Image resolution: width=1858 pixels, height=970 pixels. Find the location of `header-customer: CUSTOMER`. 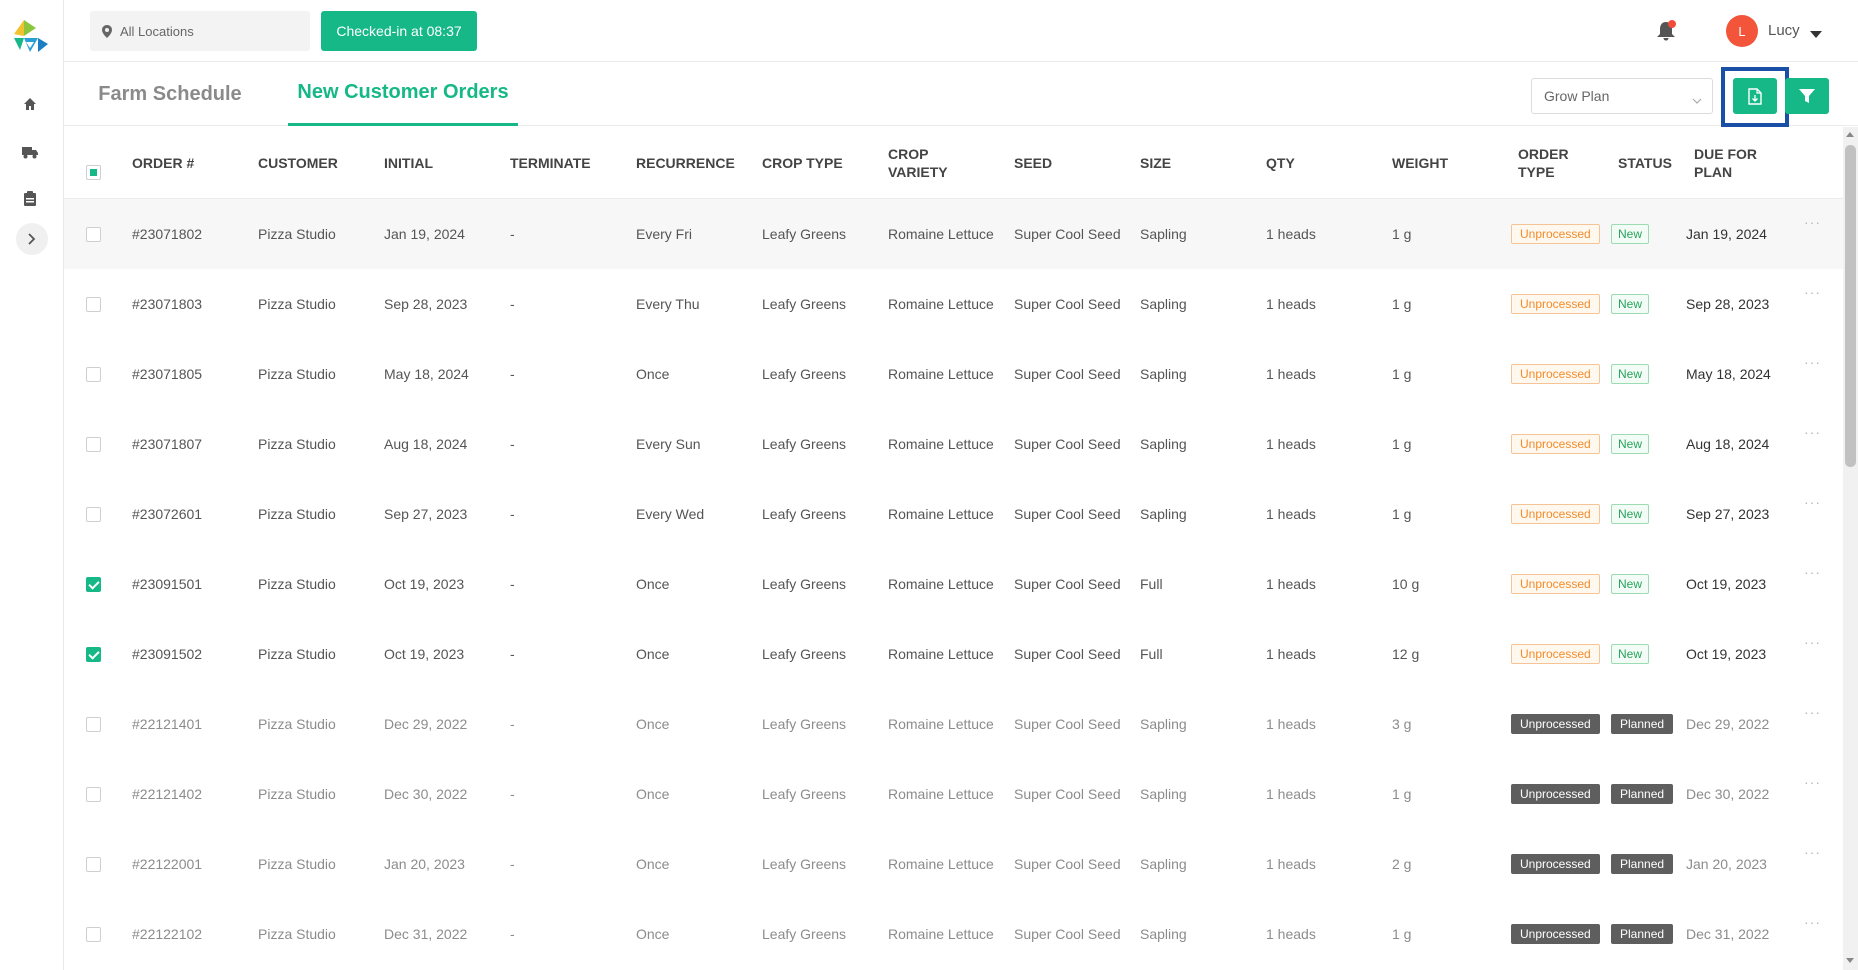

header-customer: CUSTOMER is located at coordinates (298, 163).